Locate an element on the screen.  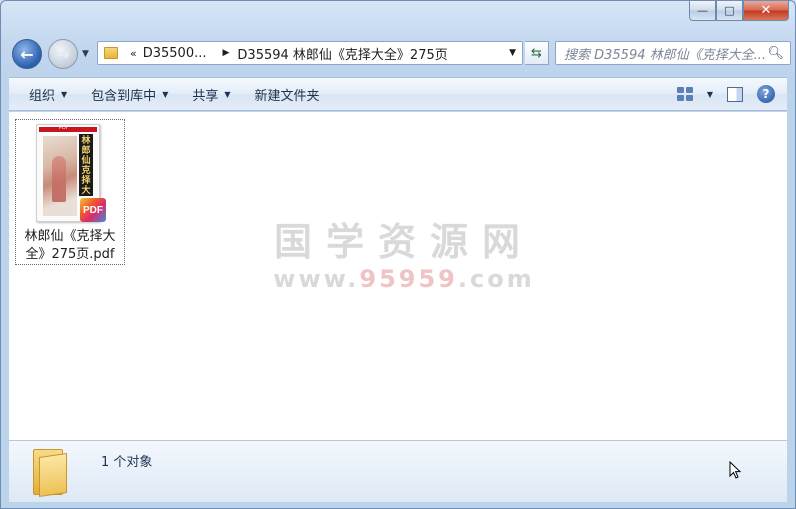
thumbnail-header-label: PDF is located at coordinates (64, 128).